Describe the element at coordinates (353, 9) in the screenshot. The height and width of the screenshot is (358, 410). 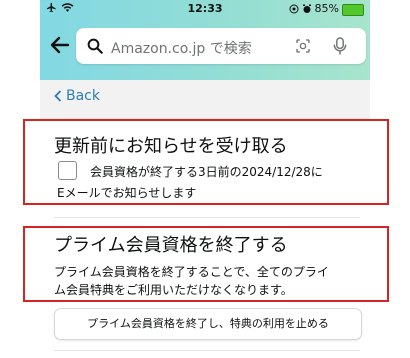
I see `battery-icon` at that location.